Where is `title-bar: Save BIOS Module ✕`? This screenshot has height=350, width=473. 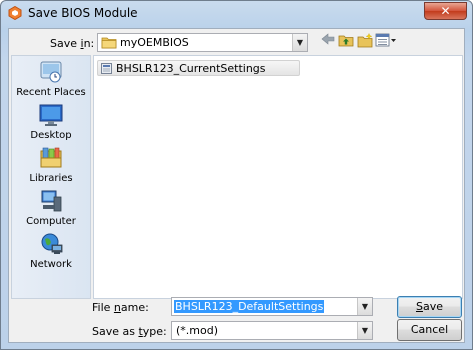
title-bar: Save BIOS Module ✕ is located at coordinates (236, 14).